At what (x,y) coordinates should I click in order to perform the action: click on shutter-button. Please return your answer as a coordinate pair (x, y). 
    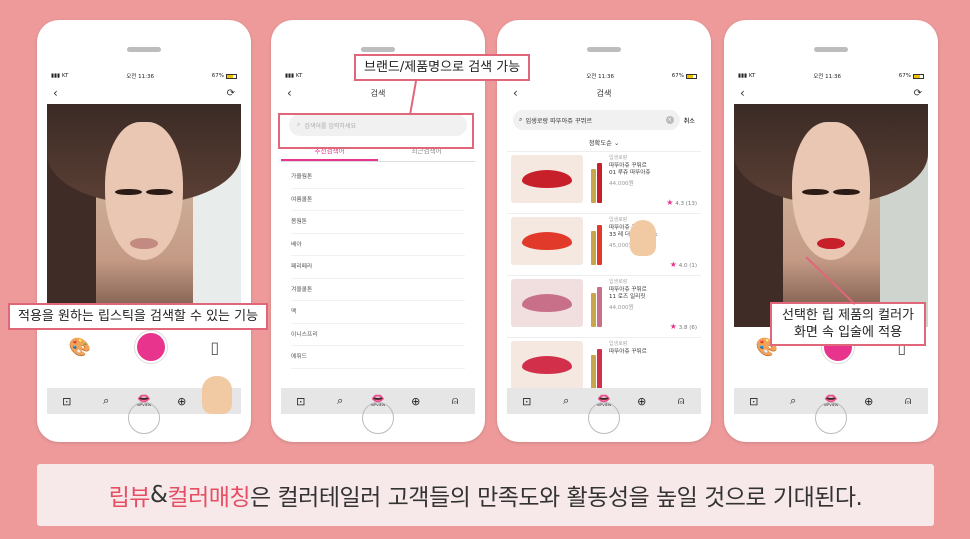
    Looking at the image, I should click on (150, 347).